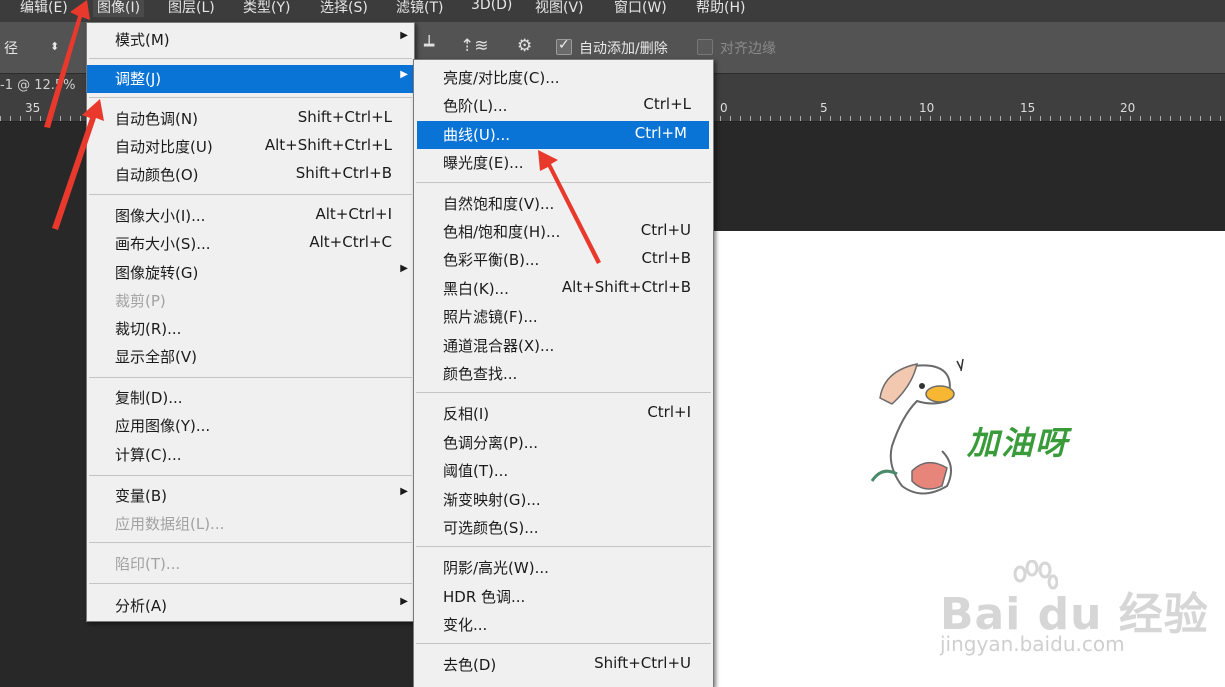 The image size is (1225, 687). What do you see at coordinates (563, 106) in the screenshot?
I see `menu-item-levels: 色阶(L)... Ctrl+L` at bounding box center [563, 106].